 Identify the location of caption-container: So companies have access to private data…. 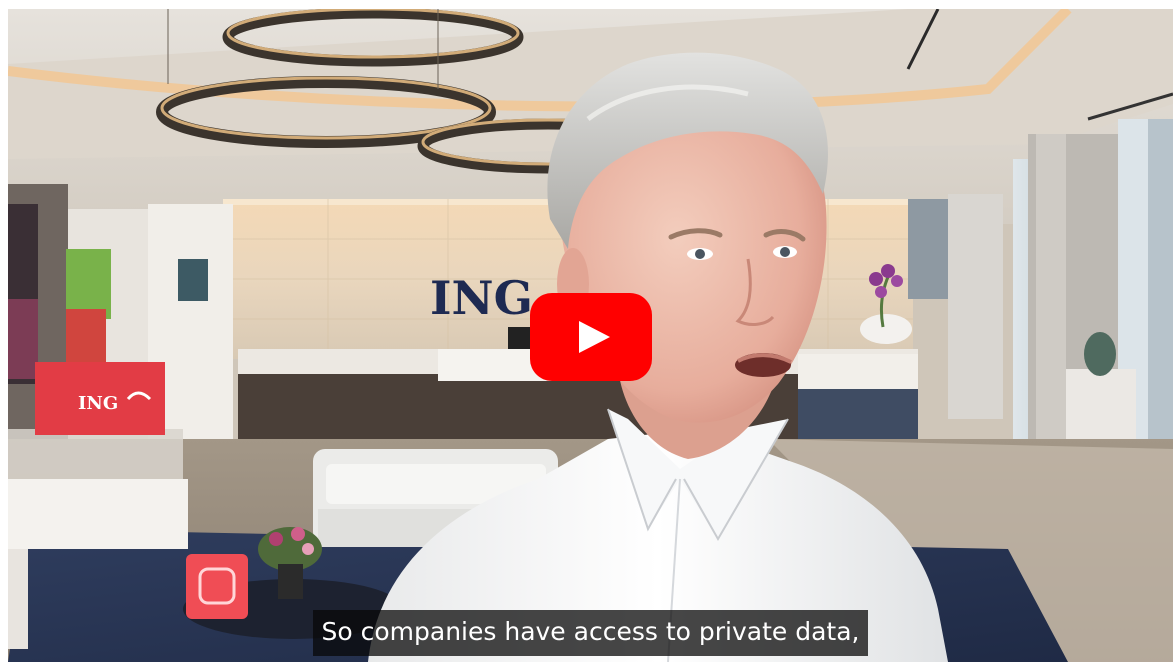
(590, 633).